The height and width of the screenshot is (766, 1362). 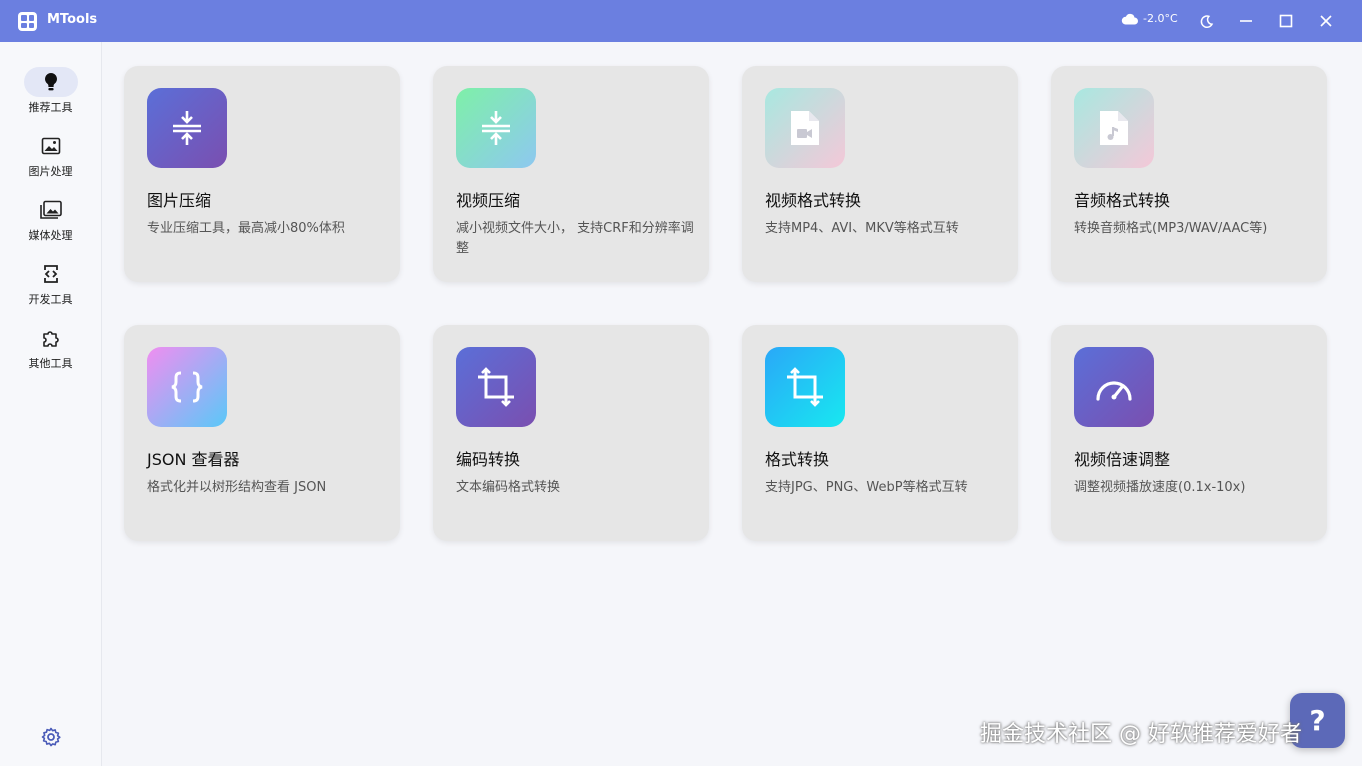 I want to click on weather-widget: -2.0°C, so click(x=1149, y=18).